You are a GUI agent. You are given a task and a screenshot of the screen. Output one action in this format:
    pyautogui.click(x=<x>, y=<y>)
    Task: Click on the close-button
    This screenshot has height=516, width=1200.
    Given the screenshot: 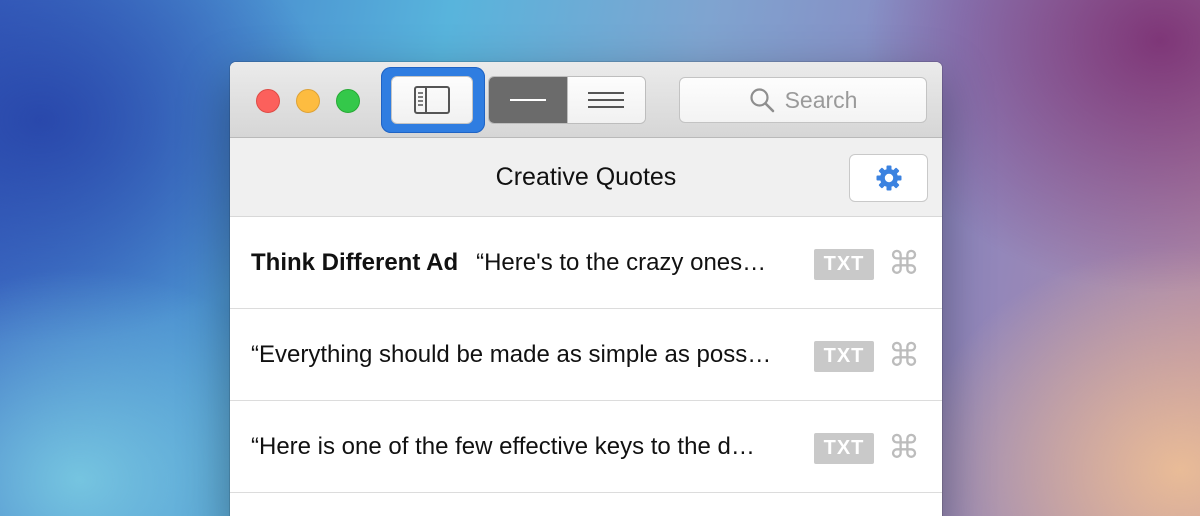 What is the action you would take?
    pyautogui.click(x=268, y=101)
    